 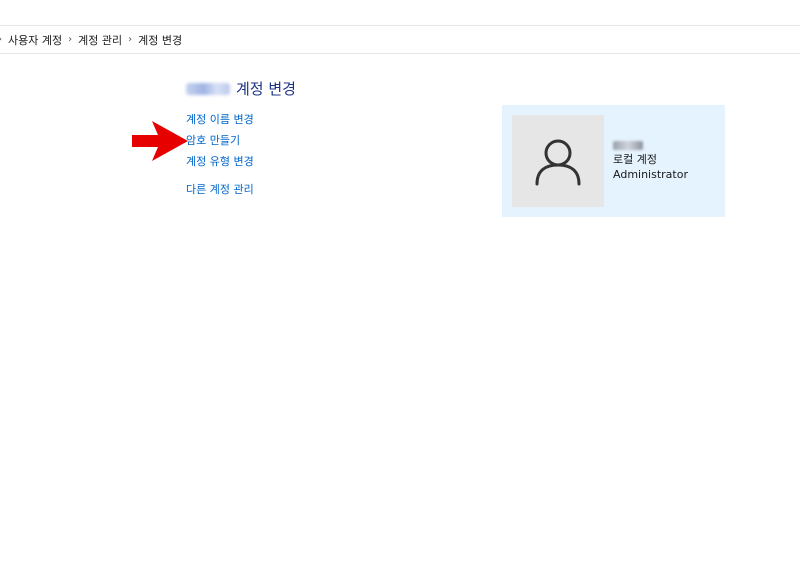 What do you see at coordinates (266, 89) in the screenshot?
I see `page-title-text: 계정 변경` at bounding box center [266, 89].